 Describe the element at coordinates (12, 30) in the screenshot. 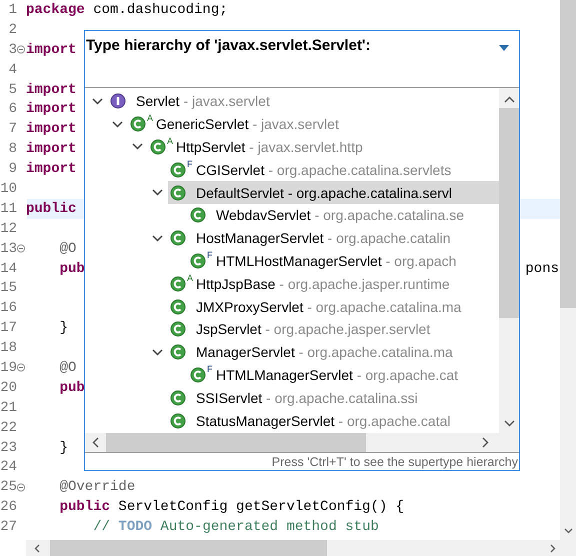

I see `line-number: 2` at that location.